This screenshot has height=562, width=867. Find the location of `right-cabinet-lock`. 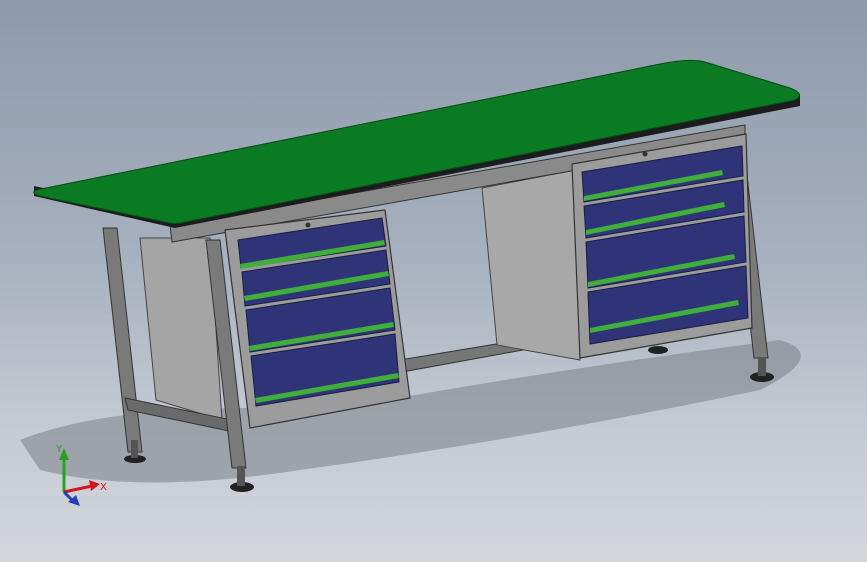

right-cabinet-lock is located at coordinates (645, 154).